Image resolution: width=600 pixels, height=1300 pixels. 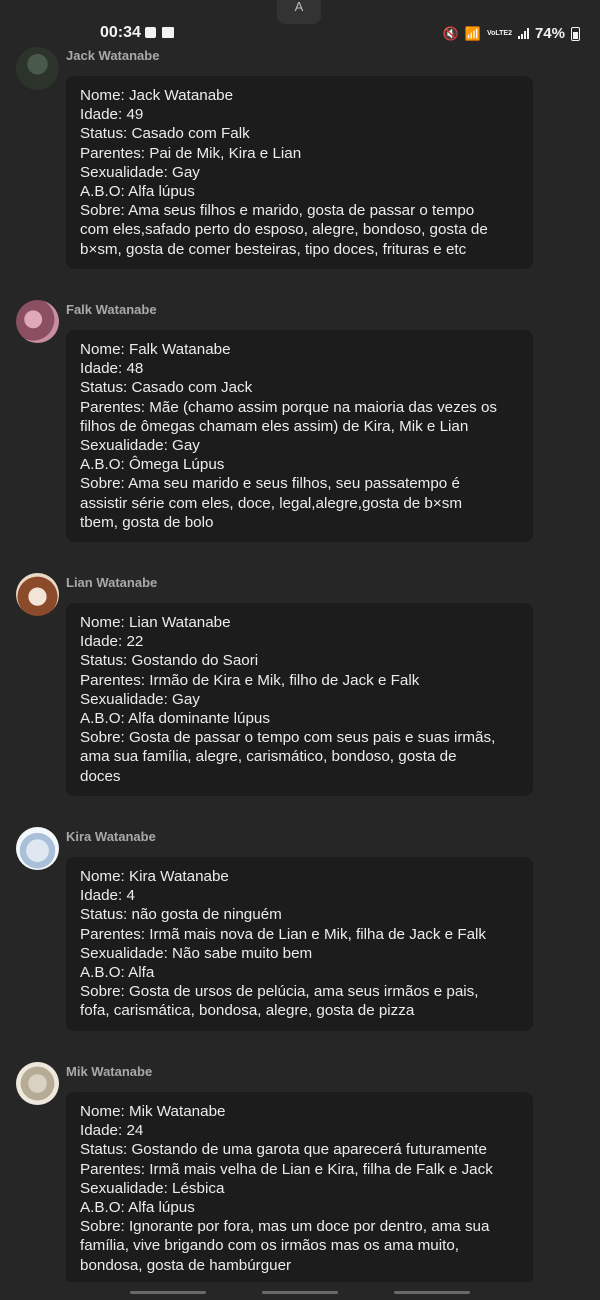 What do you see at coordinates (112, 115) in the screenshot?
I see `message-line: Idade: 49` at bounding box center [112, 115].